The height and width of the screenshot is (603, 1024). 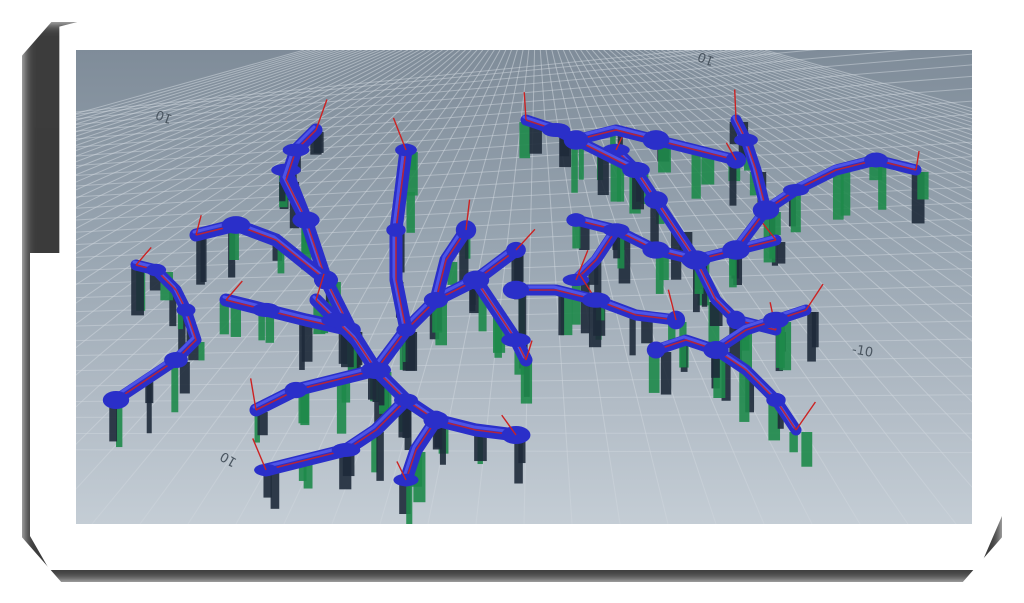 What do you see at coordinates (229, 458) in the screenshot?
I see `grid-label: 10` at bounding box center [229, 458].